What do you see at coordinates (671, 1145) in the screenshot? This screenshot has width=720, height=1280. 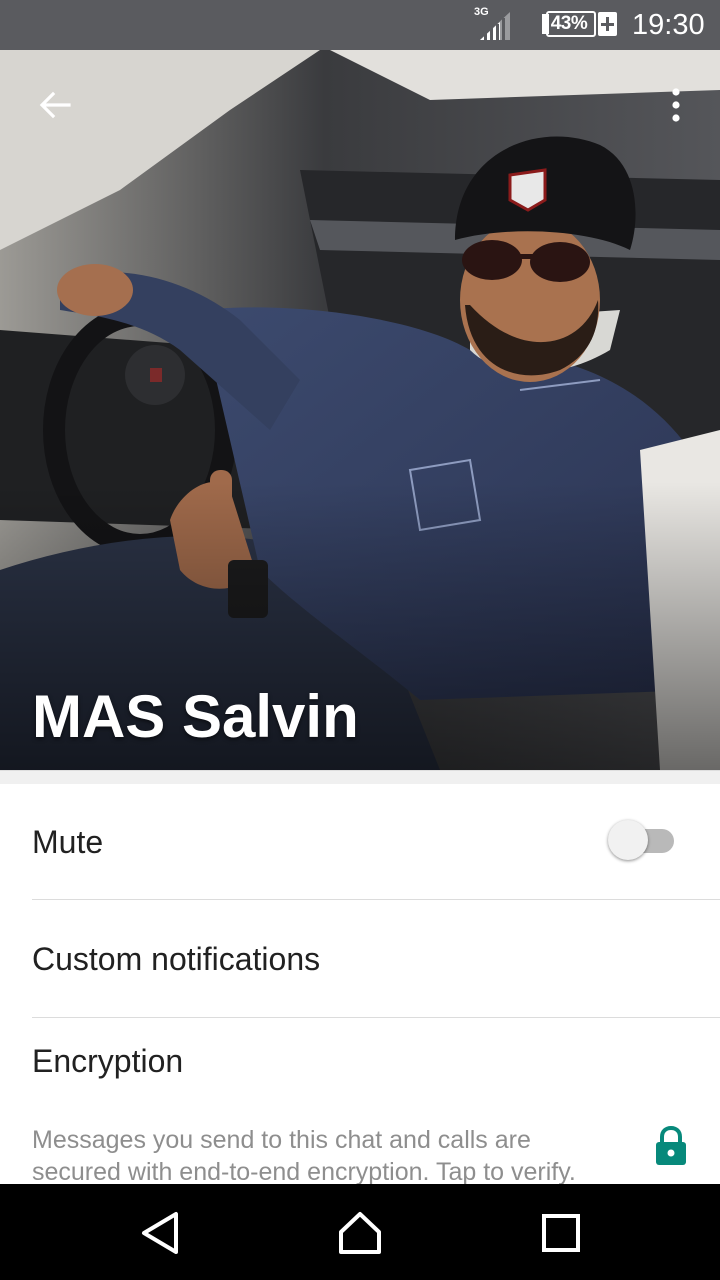 I see `lock-icon` at bounding box center [671, 1145].